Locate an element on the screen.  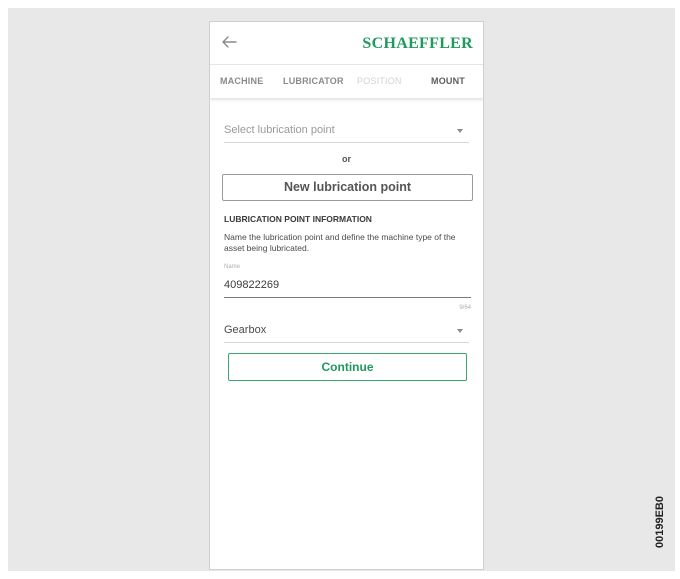
tab-lubricator: LUBRICATOR is located at coordinates (313, 81).